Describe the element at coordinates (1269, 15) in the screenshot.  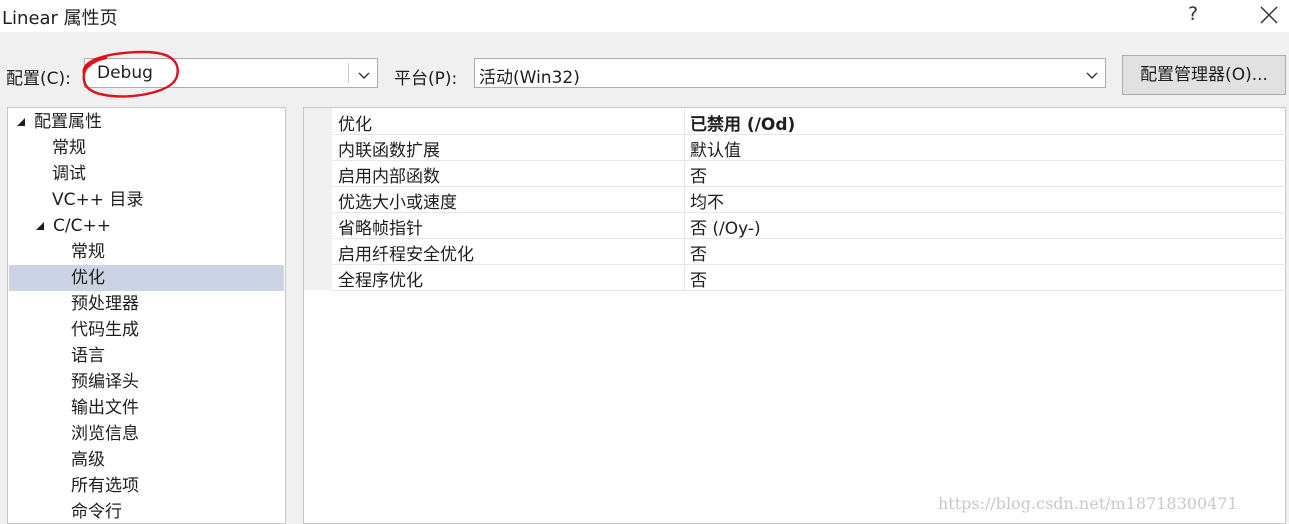
I see `close-icon` at that location.